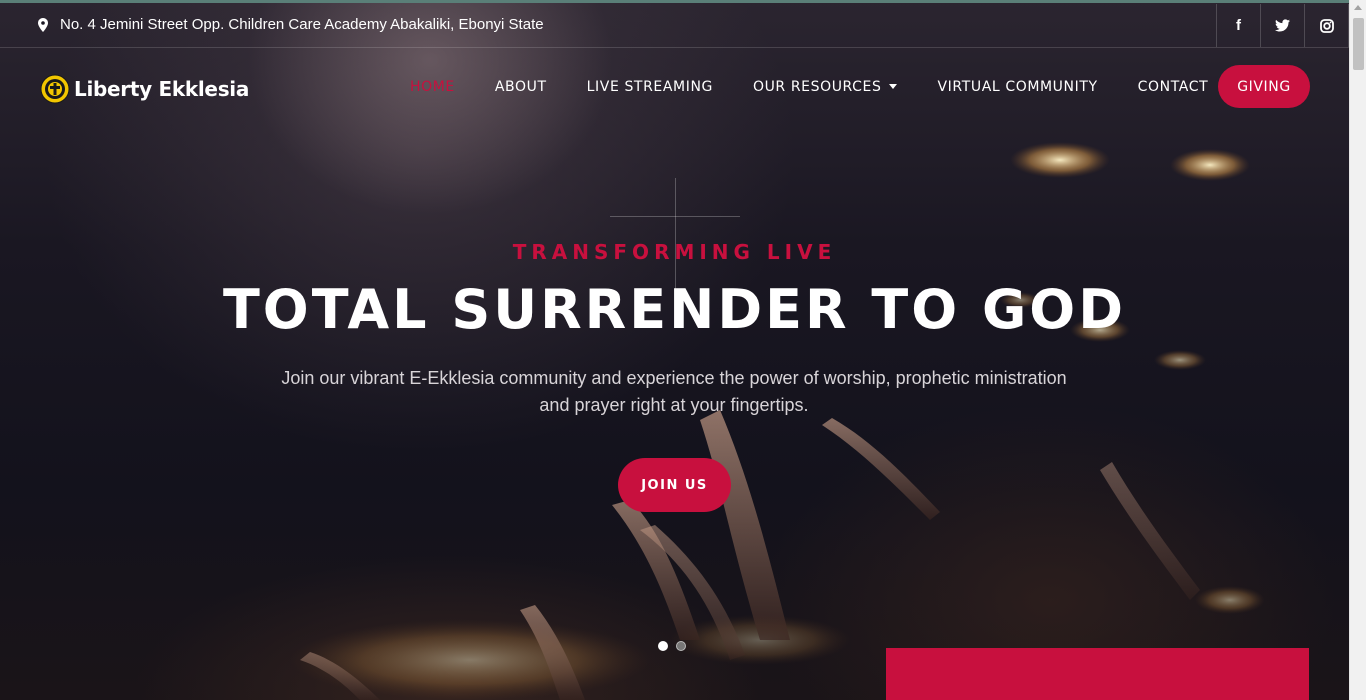 The image size is (1366, 700). I want to click on instagram-link, so click(1326, 25).